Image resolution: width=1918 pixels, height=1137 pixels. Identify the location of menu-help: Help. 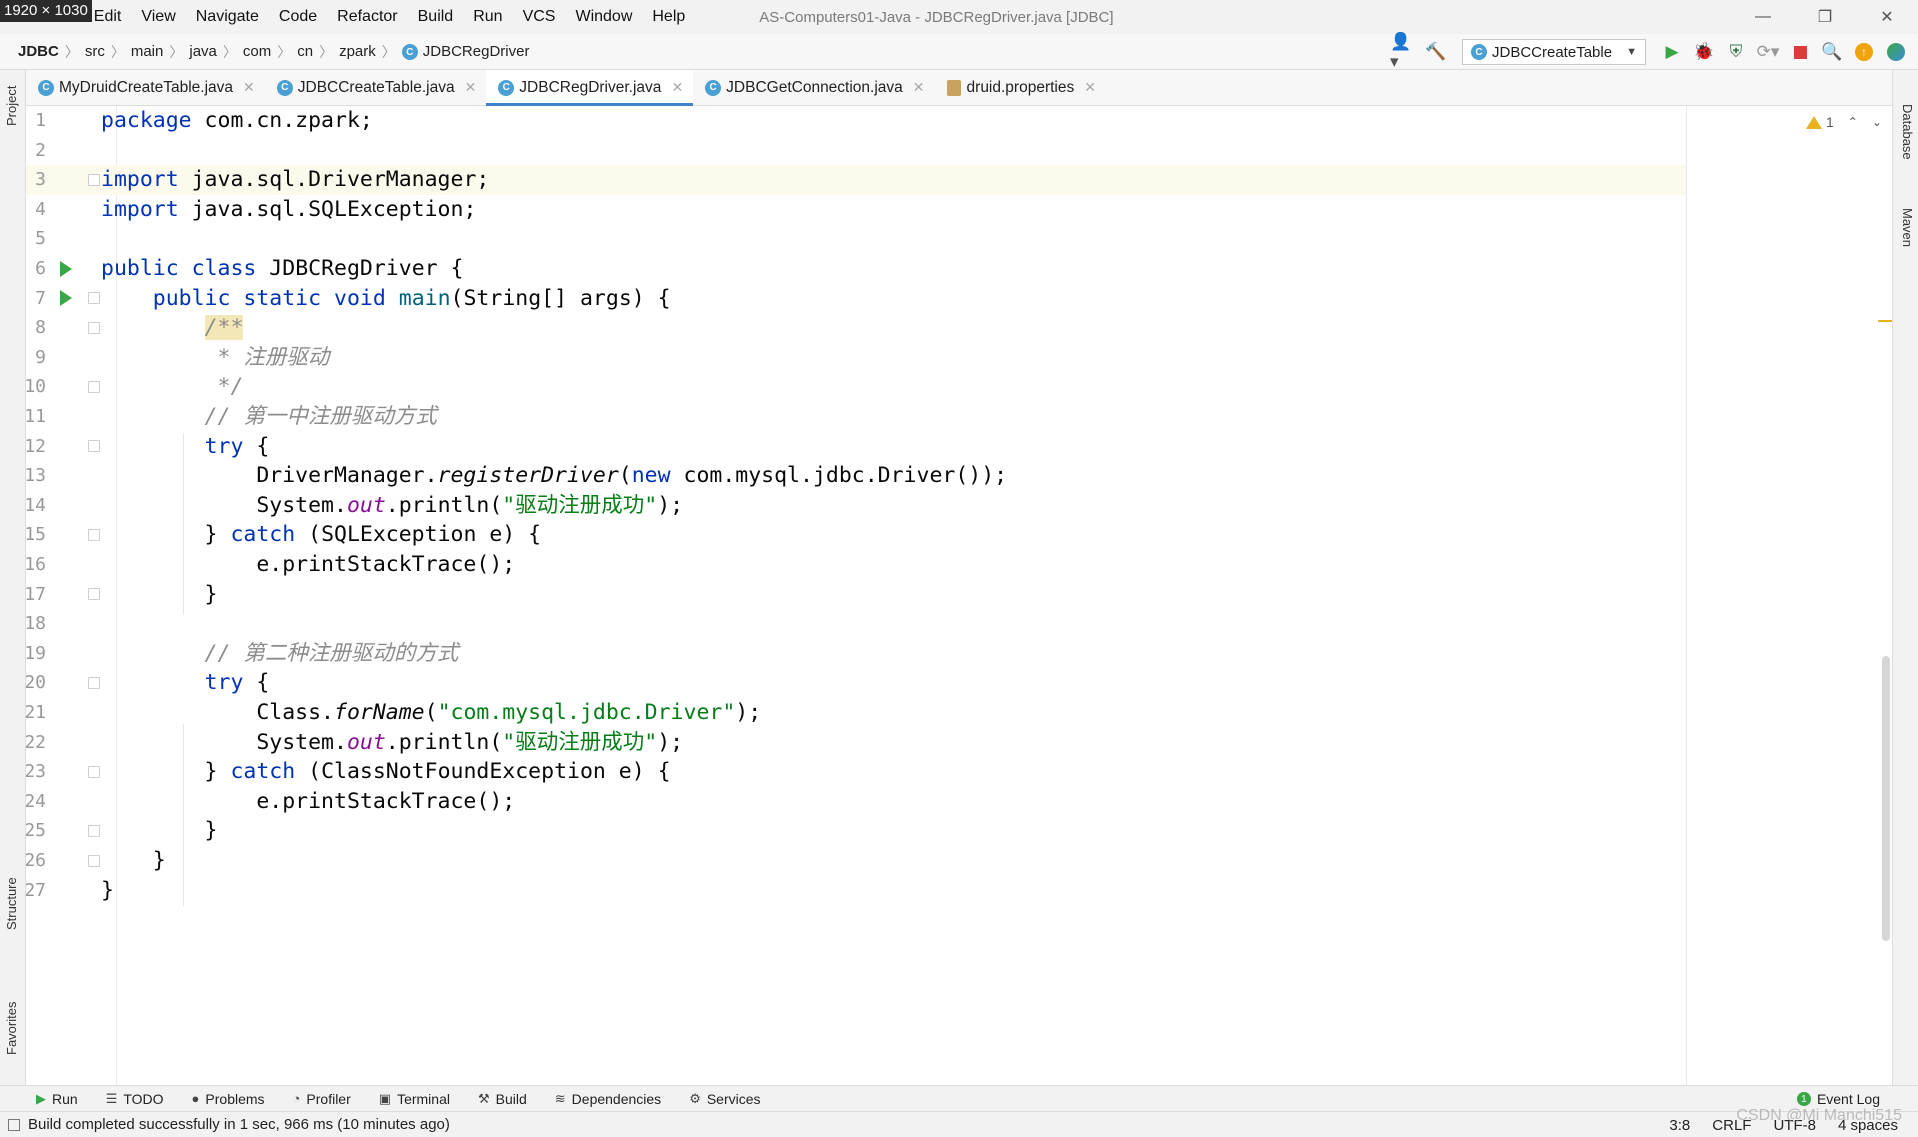
(668, 17).